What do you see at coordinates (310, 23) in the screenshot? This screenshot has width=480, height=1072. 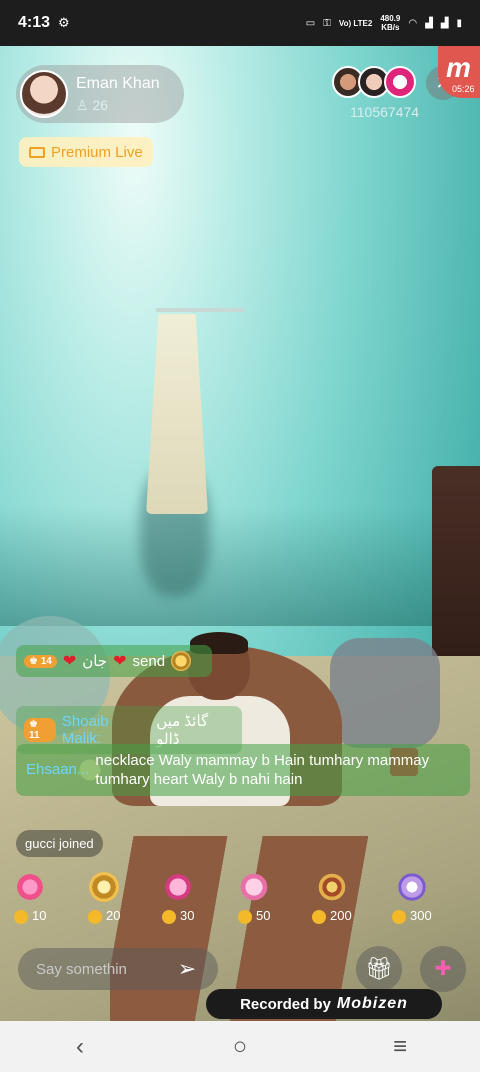 I see `cast-icon: ▭` at bounding box center [310, 23].